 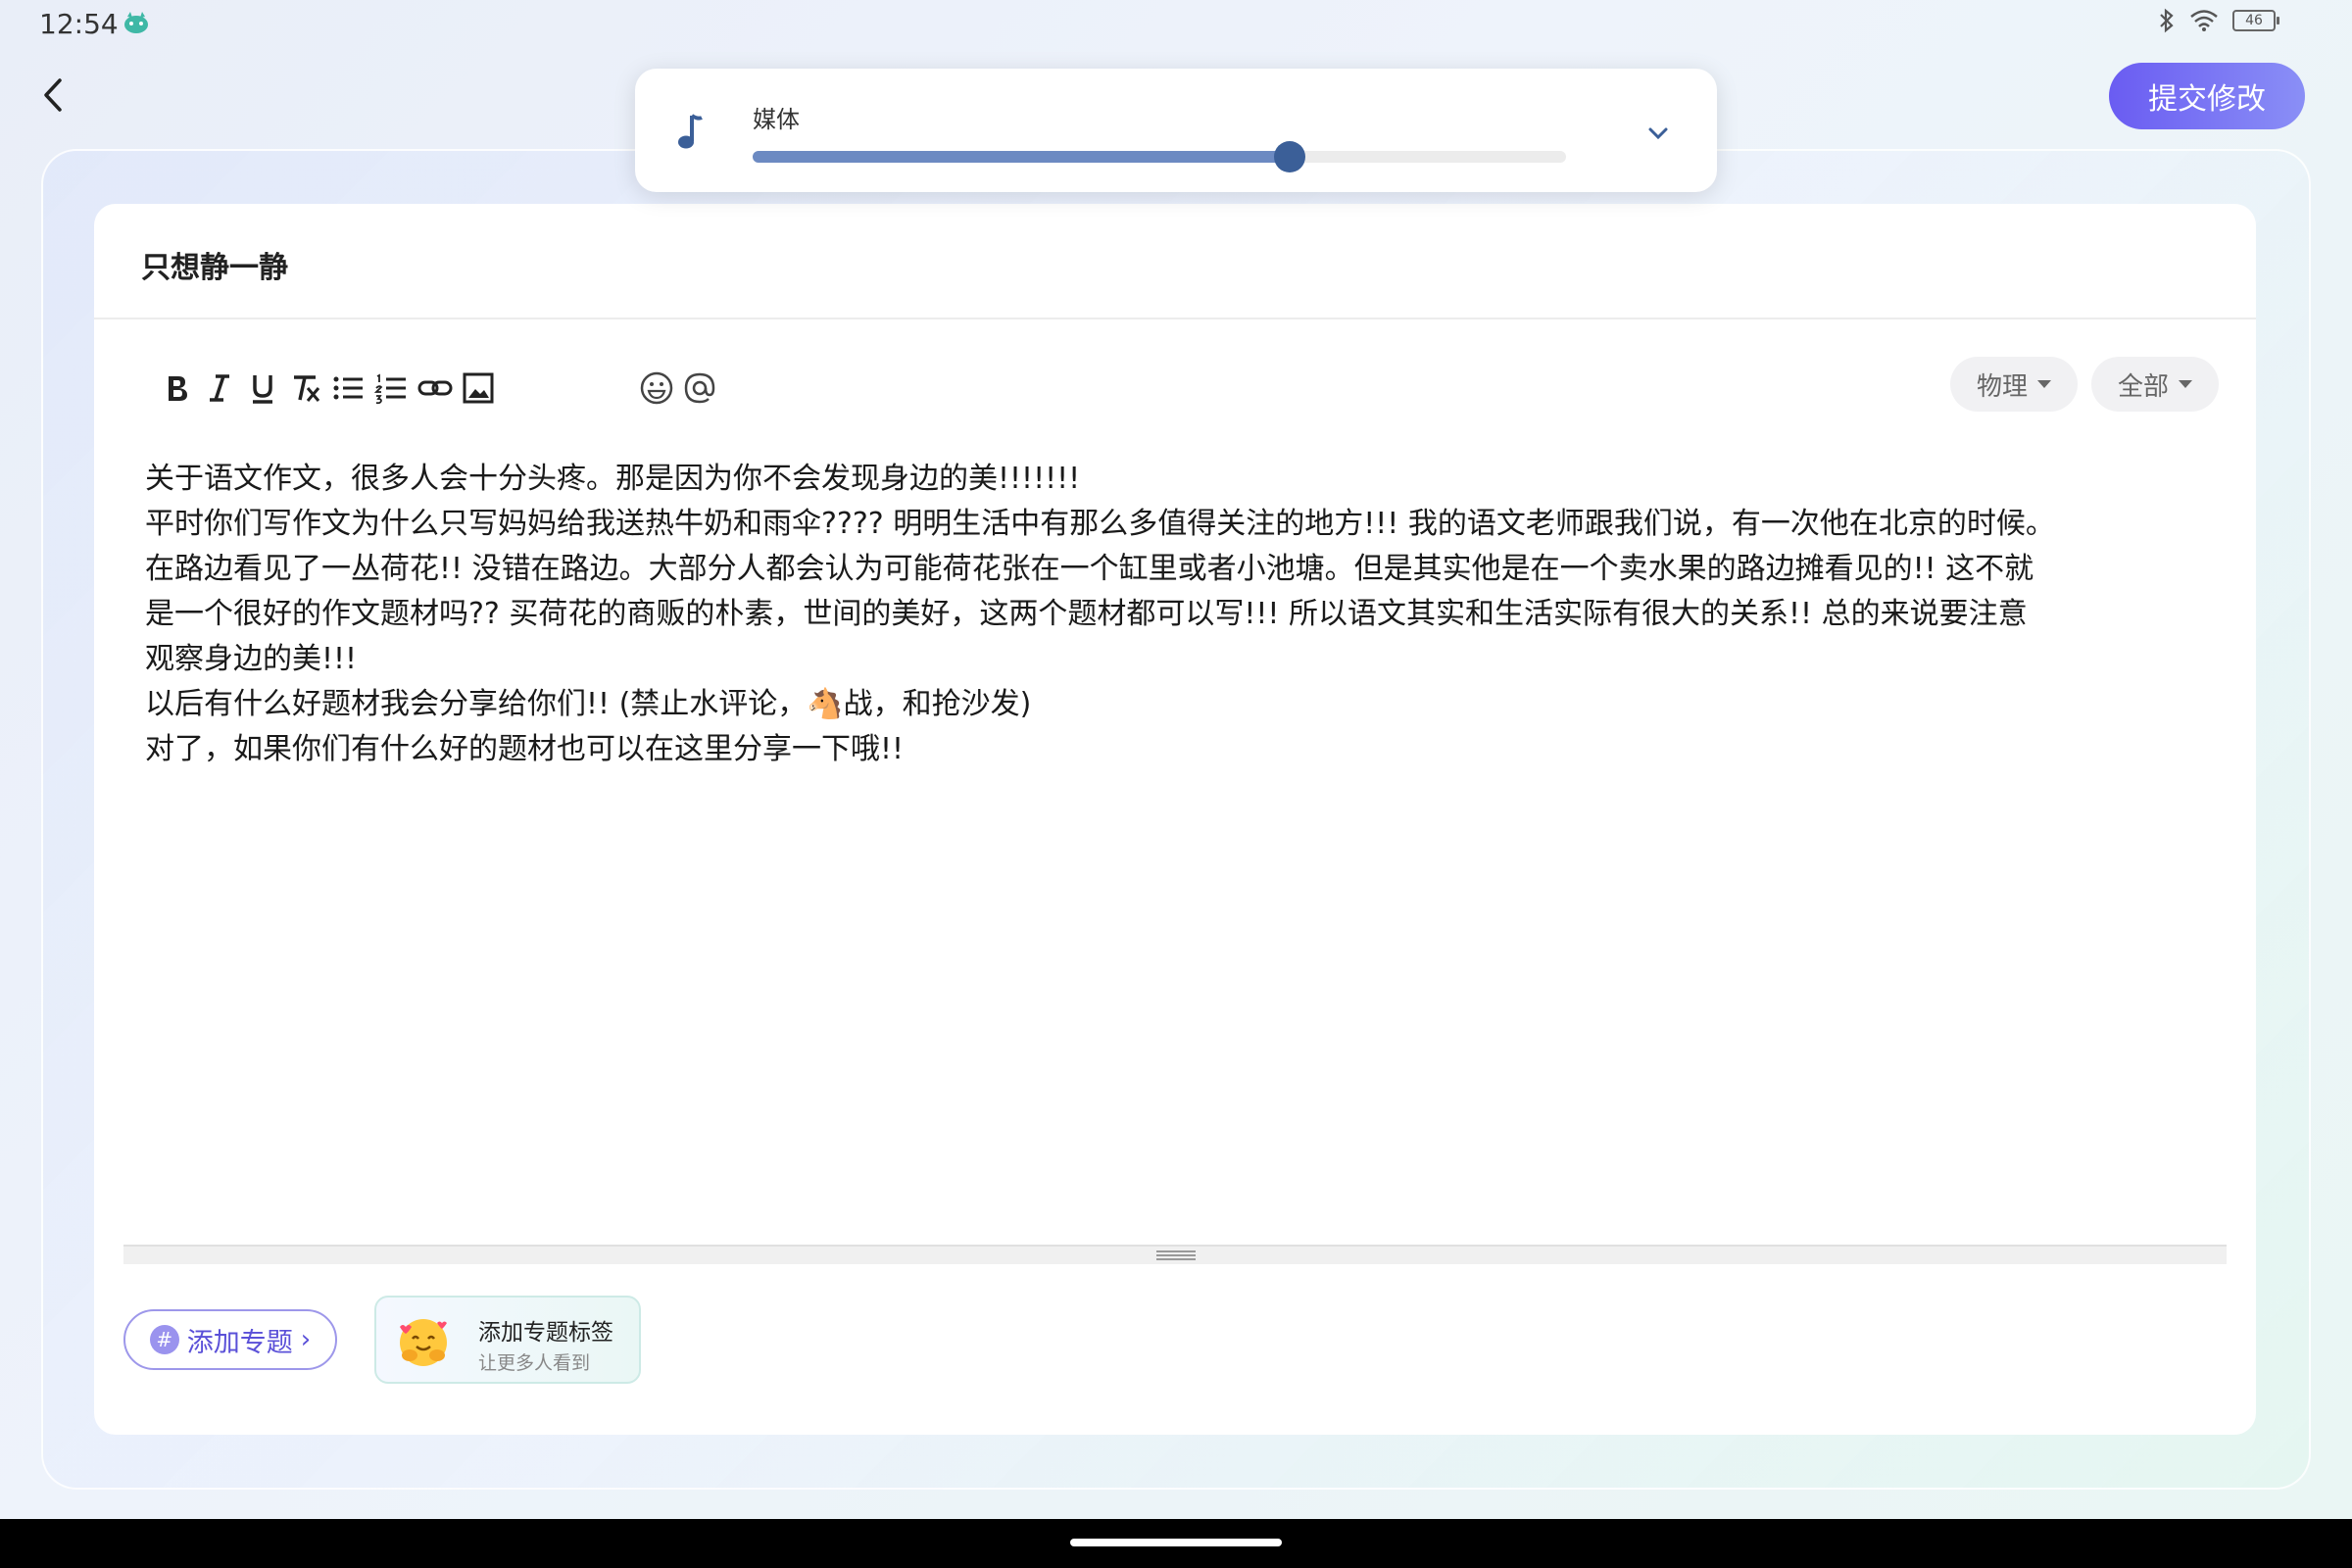 I want to click on hugging-face-icon, so click(x=423, y=1342).